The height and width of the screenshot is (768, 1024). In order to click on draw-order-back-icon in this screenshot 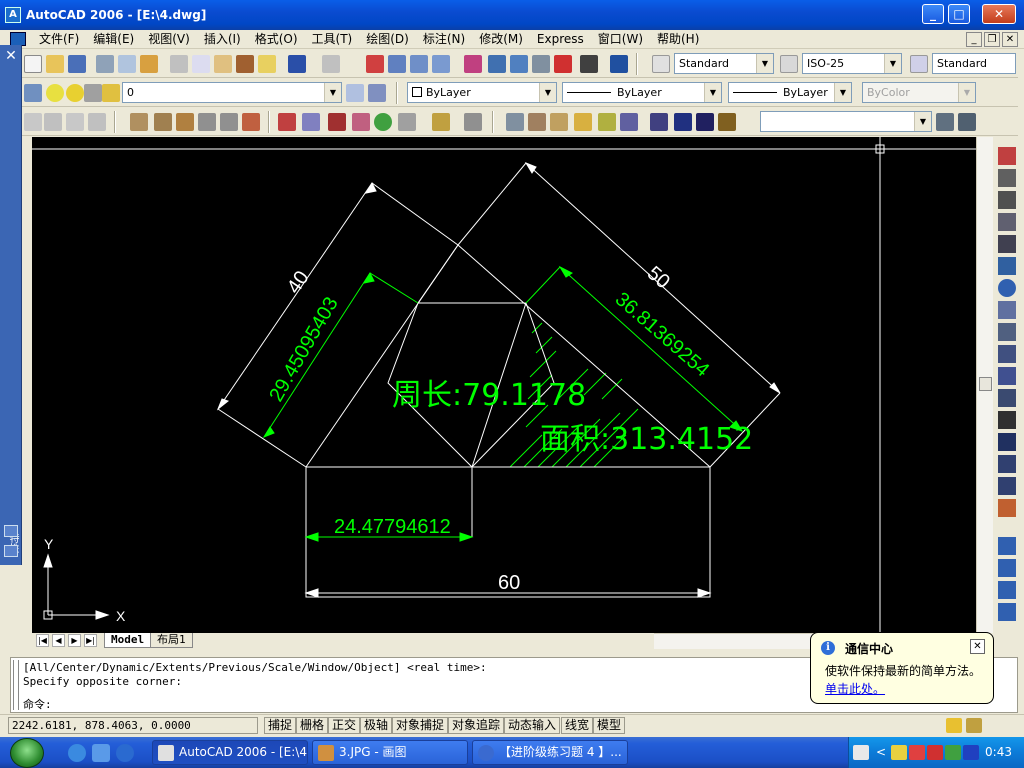, I will do `click(1007, 568)`.